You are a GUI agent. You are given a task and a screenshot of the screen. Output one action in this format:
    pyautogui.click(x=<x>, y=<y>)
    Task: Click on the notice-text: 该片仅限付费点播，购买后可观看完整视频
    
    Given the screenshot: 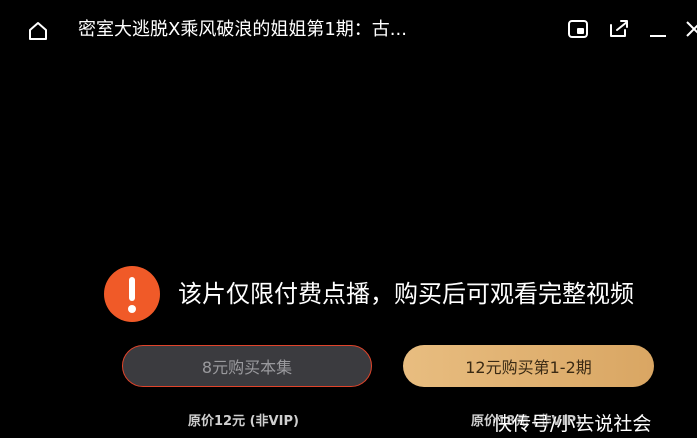 What is the action you would take?
    pyautogui.click(x=406, y=294)
    